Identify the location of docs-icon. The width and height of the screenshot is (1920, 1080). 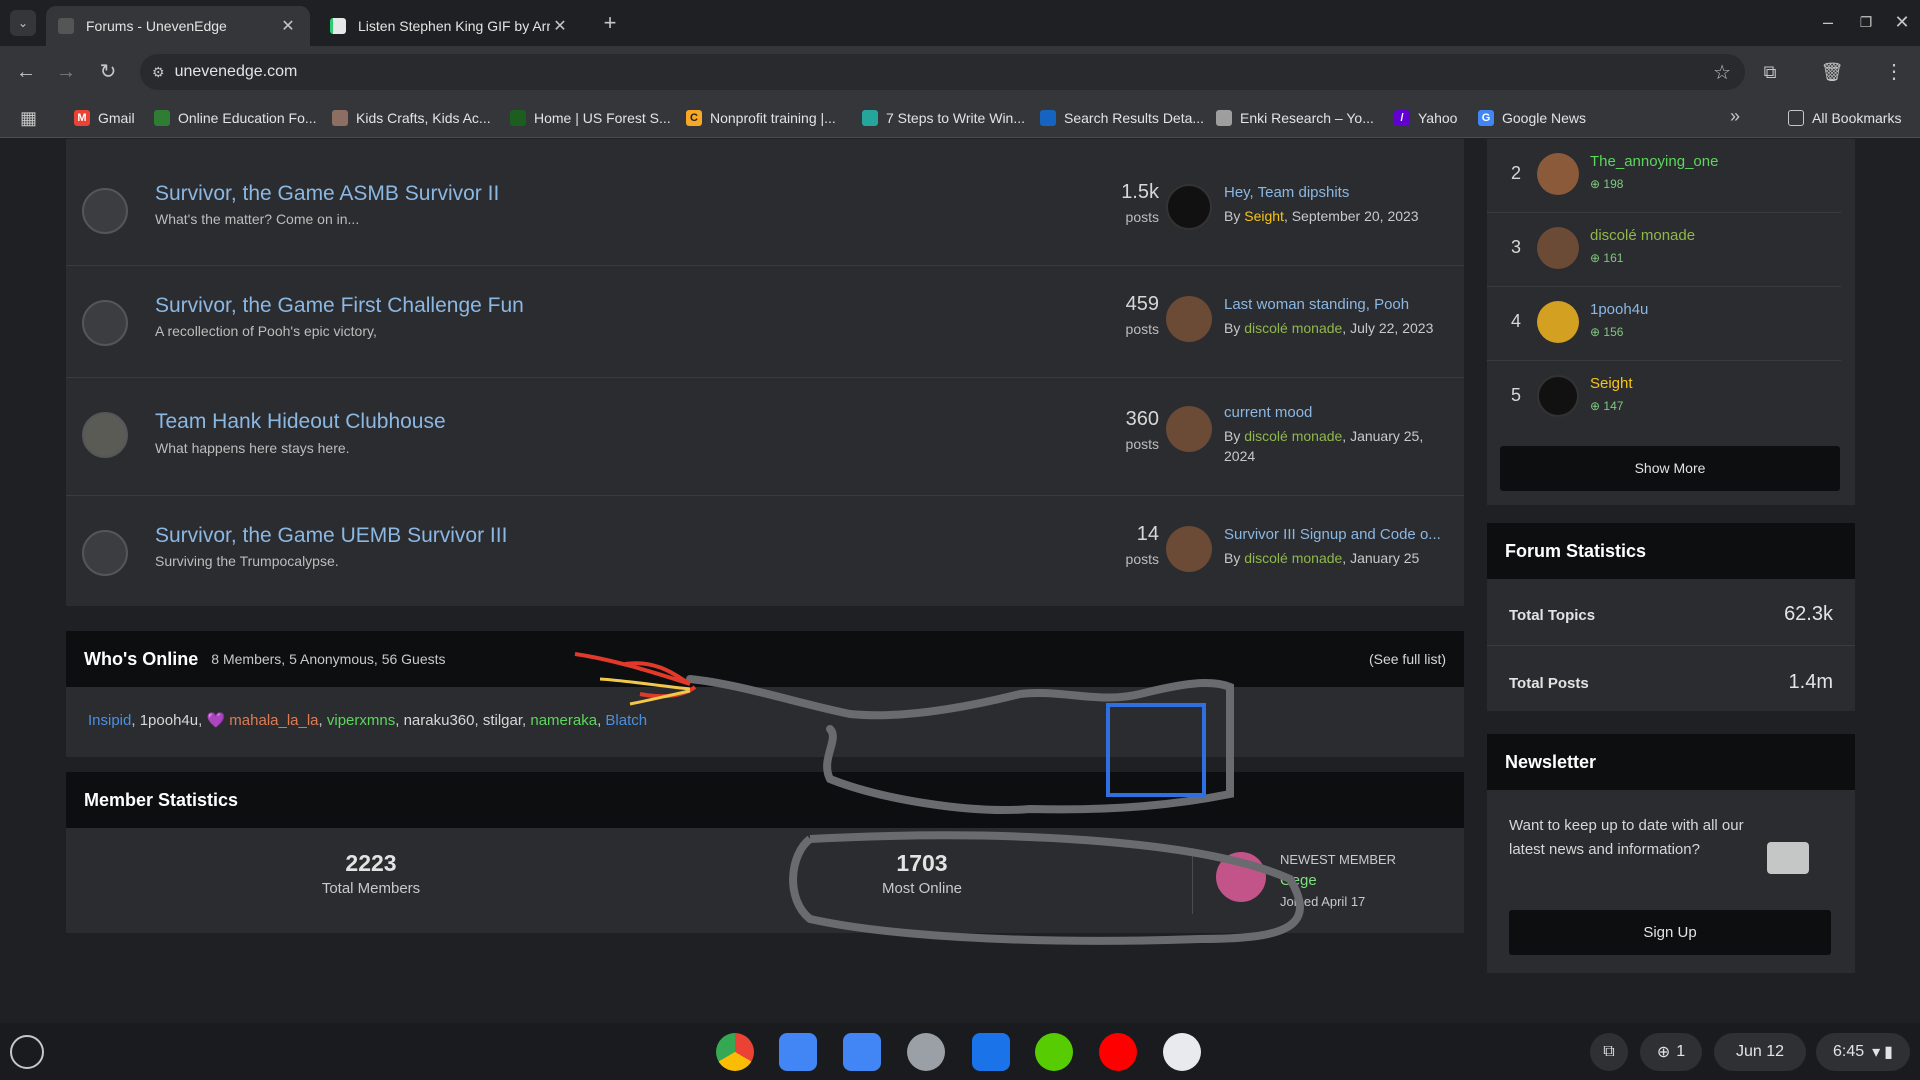
(862, 1052).